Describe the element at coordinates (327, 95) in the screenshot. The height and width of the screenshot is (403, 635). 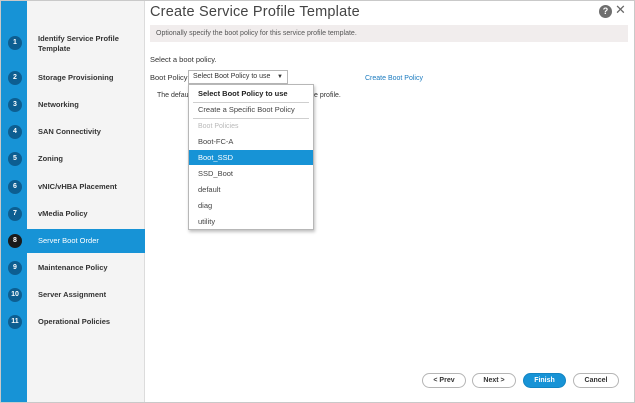
I see `default-boot-text-end: e profile.` at that location.